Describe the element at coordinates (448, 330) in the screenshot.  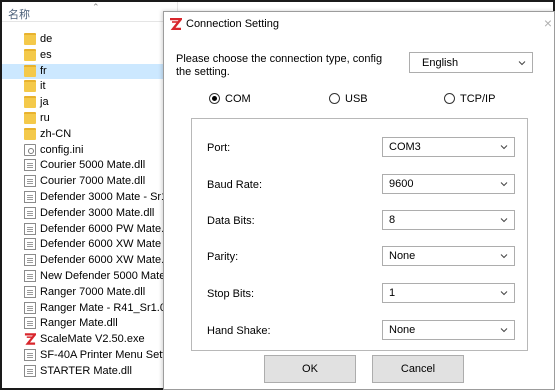
I see `hand-shake-select: None` at that location.